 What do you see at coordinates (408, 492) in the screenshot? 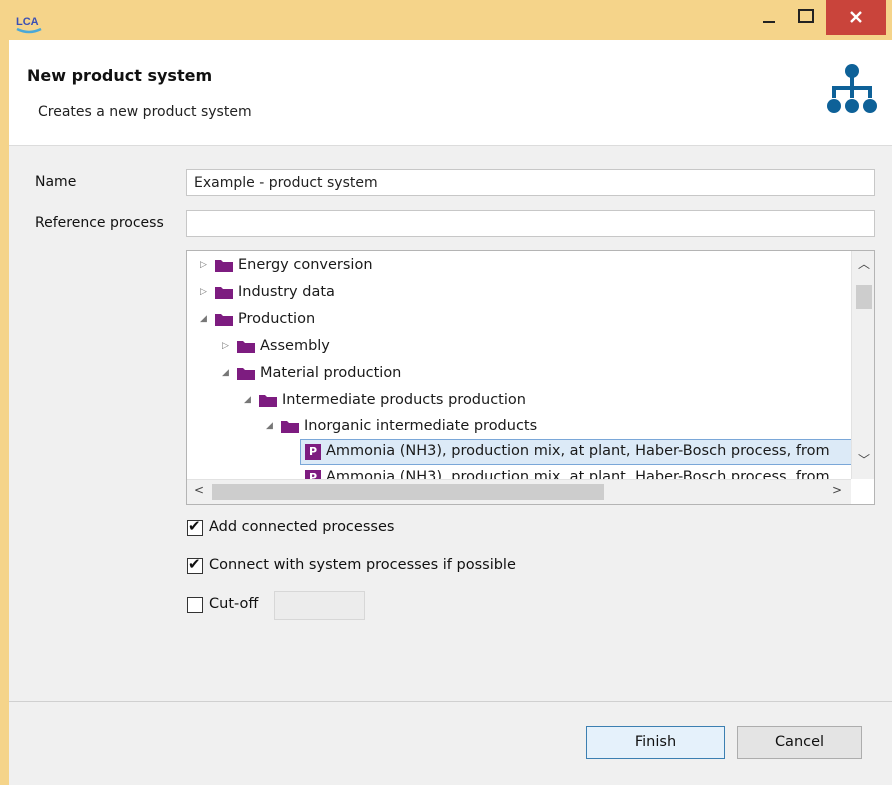
I see `horizontal-scroll-thumb` at bounding box center [408, 492].